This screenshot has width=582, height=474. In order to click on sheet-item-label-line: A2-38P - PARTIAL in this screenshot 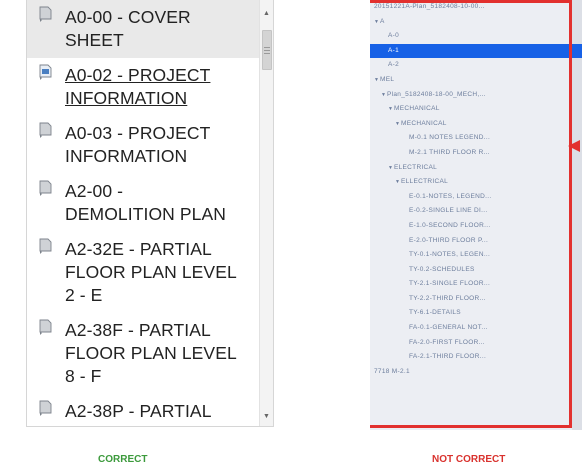, I will do `click(138, 411)`.